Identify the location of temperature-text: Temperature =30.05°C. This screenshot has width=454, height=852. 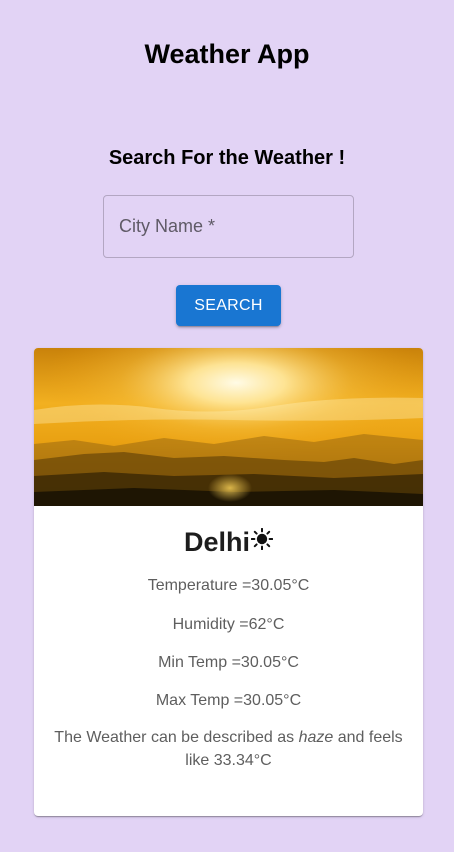
(228, 585).